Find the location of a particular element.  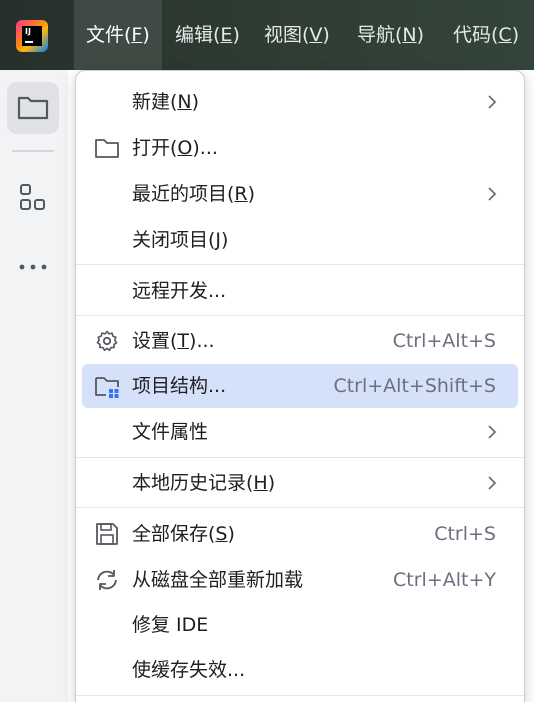

menu-item-label: 从磁盘全部重新加载 is located at coordinates (218, 580).